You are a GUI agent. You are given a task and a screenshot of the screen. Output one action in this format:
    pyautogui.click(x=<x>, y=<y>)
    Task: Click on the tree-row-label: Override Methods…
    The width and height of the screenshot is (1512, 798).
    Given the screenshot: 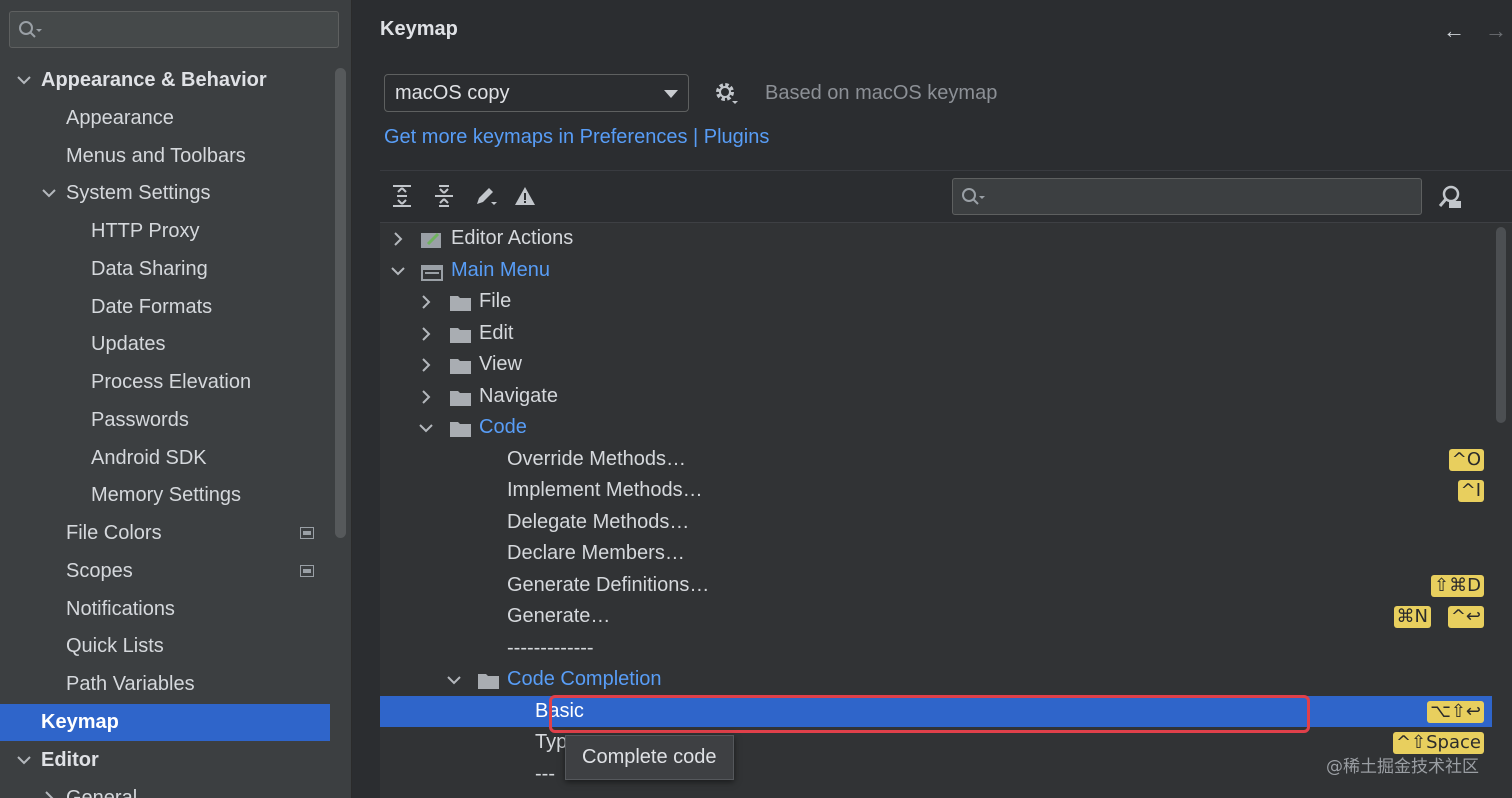 What is the action you would take?
    pyautogui.click(x=596, y=458)
    